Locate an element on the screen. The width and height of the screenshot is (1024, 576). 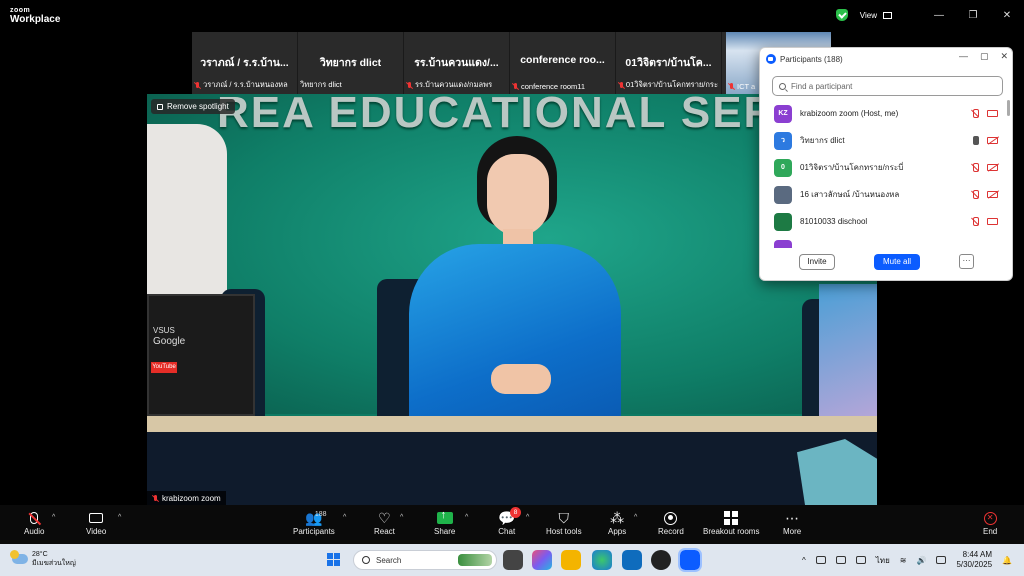
remove-spotlight-button: Remove spotlight is located at coordinates (193, 106).